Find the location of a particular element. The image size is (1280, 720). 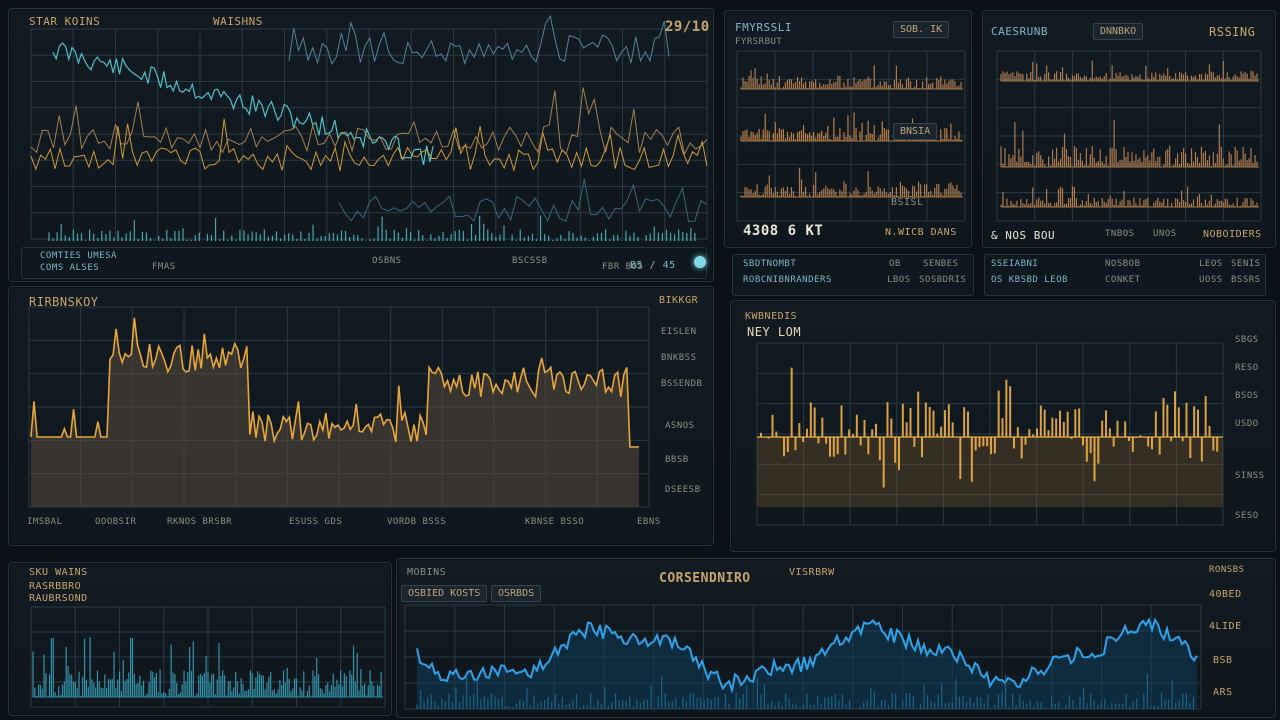

panel-footer-label: N.WICB DANS is located at coordinates (921, 232).